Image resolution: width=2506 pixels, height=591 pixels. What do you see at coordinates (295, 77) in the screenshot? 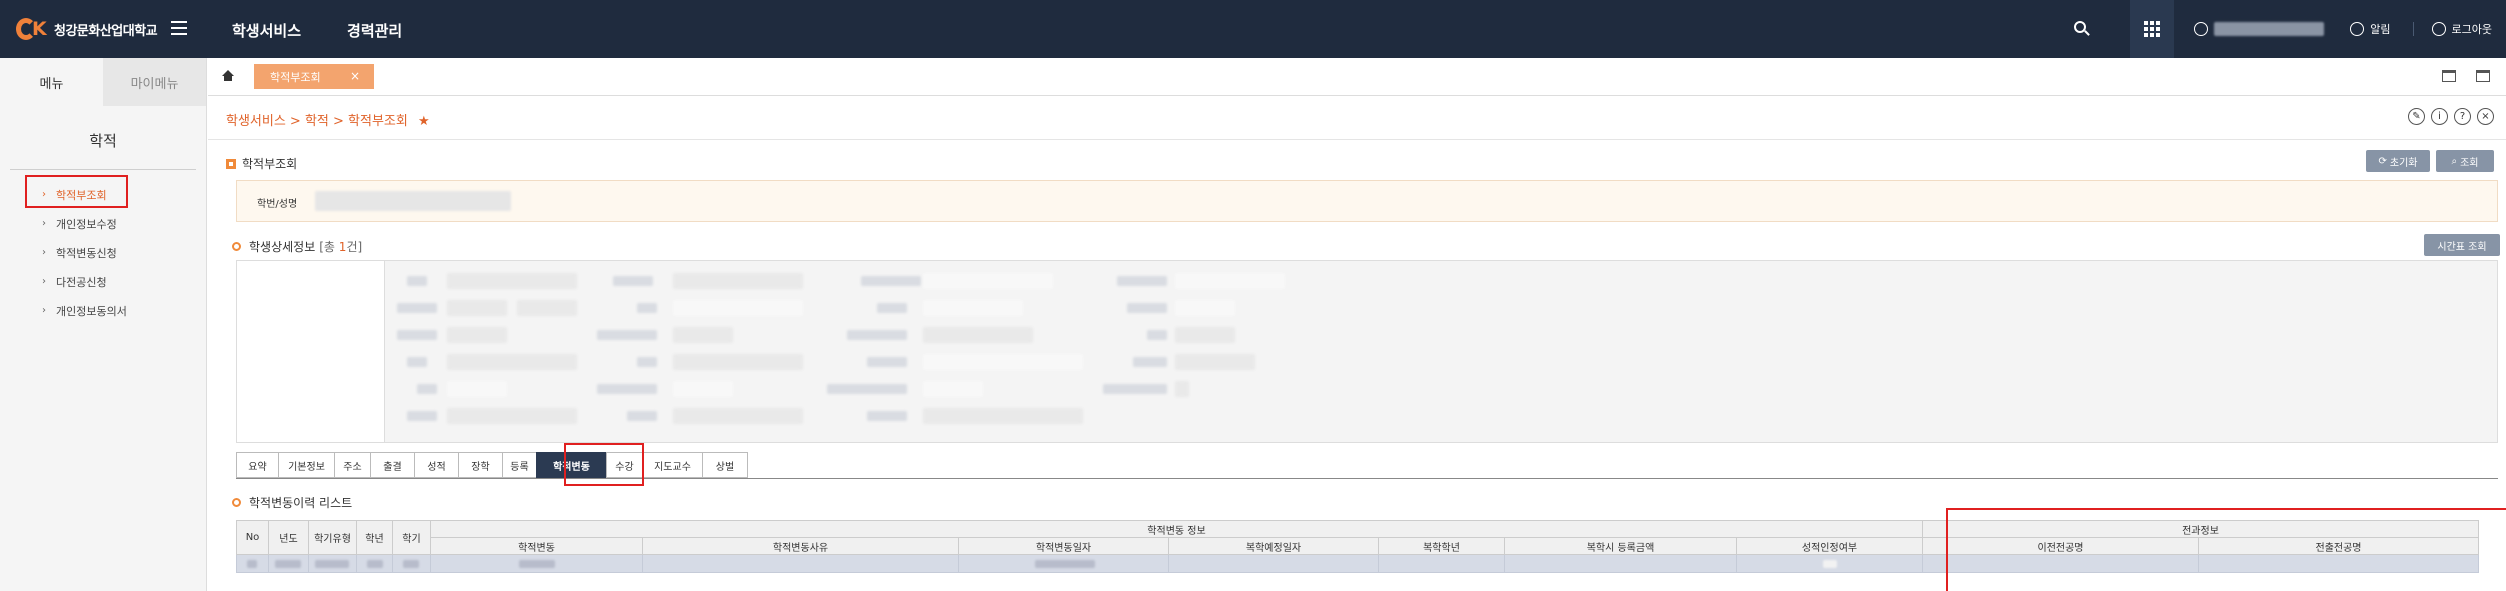
I see `page-tab-label: 학적부조회` at bounding box center [295, 77].